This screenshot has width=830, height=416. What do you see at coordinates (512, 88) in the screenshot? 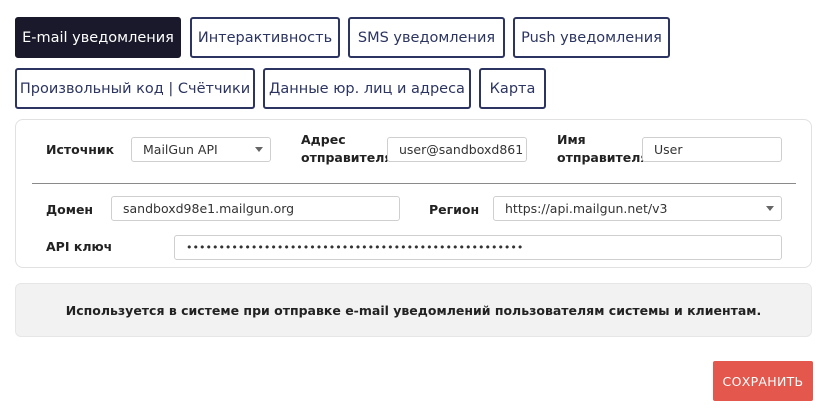
I see `tab-map: Карта` at bounding box center [512, 88].